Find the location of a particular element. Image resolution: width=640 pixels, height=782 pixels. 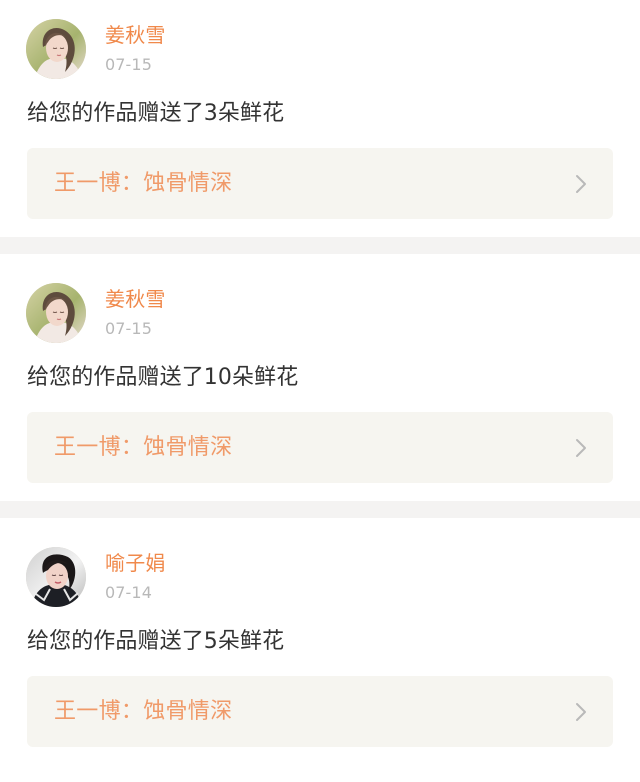

gift-message: 给您的作品赠送了5朵鲜花 is located at coordinates (156, 641).